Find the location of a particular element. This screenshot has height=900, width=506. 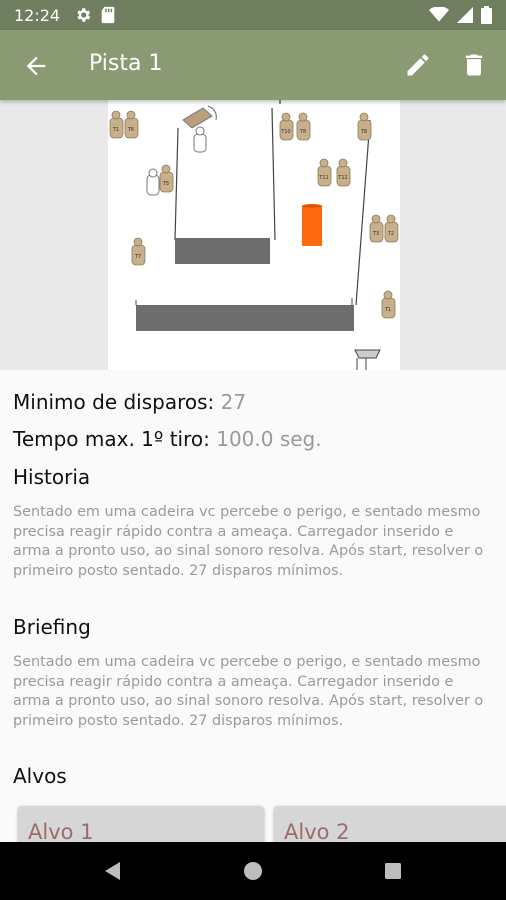

back-triangle-icon is located at coordinates (112, 871).